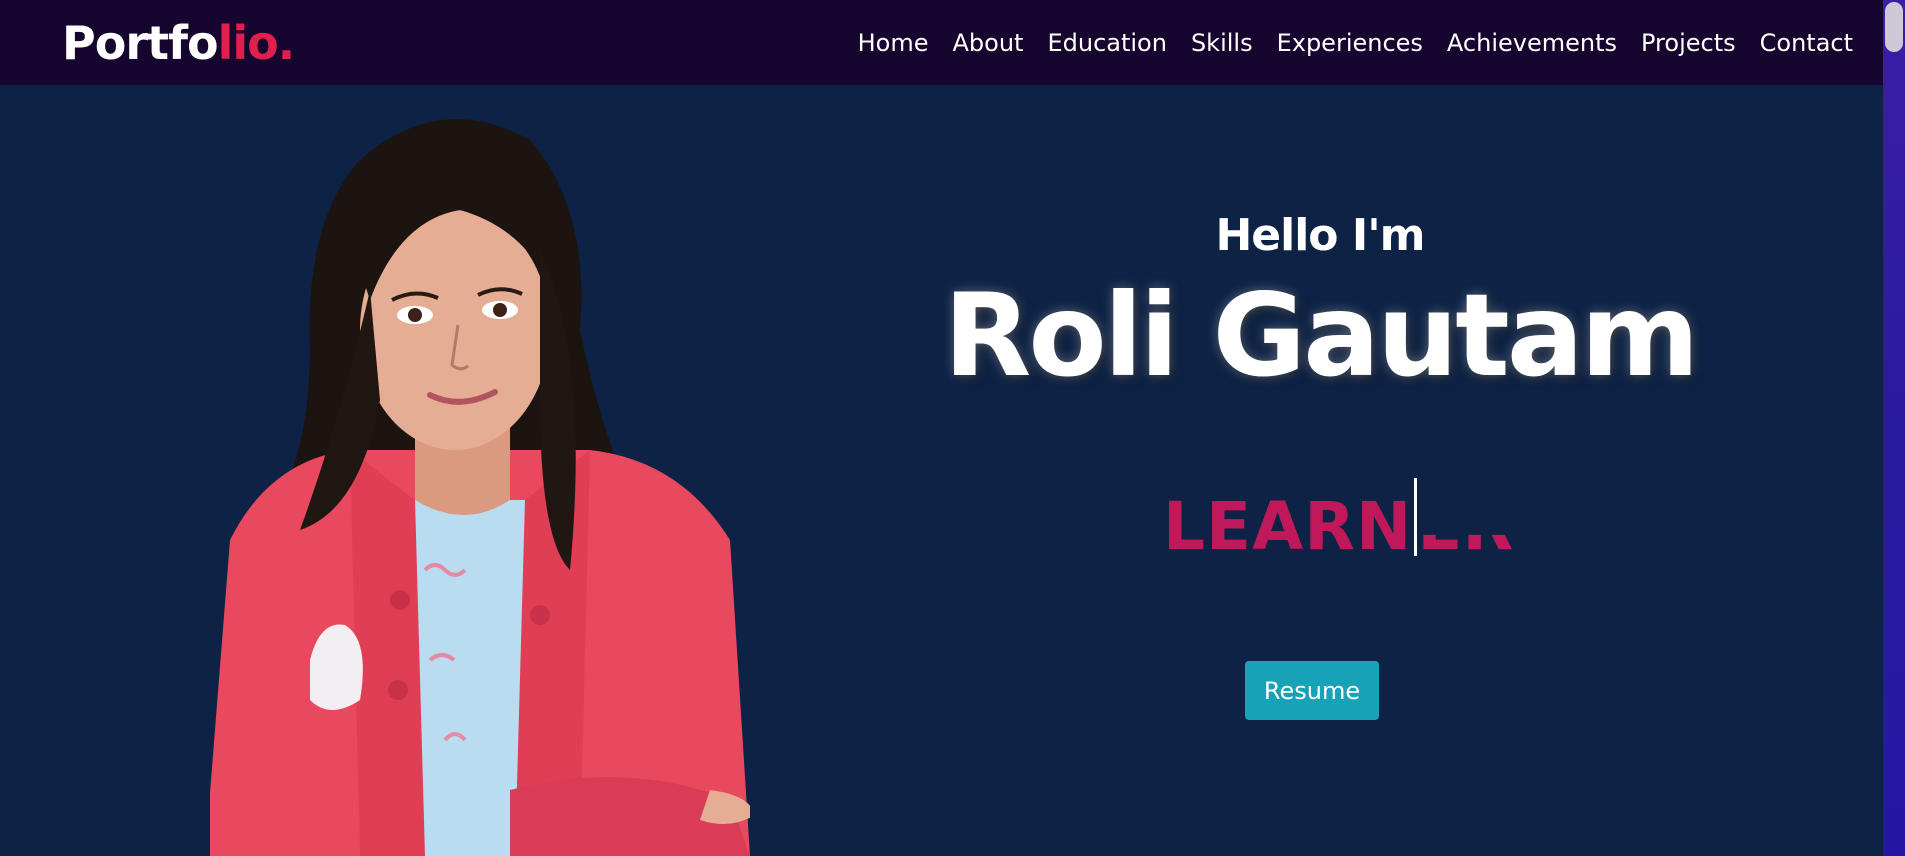 Image resolution: width=1905 pixels, height=856 pixels. What do you see at coordinates (1350, 43) in the screenshot?
I see `nav-link-experiences: Experiences` at bounding box center [1350, 43].